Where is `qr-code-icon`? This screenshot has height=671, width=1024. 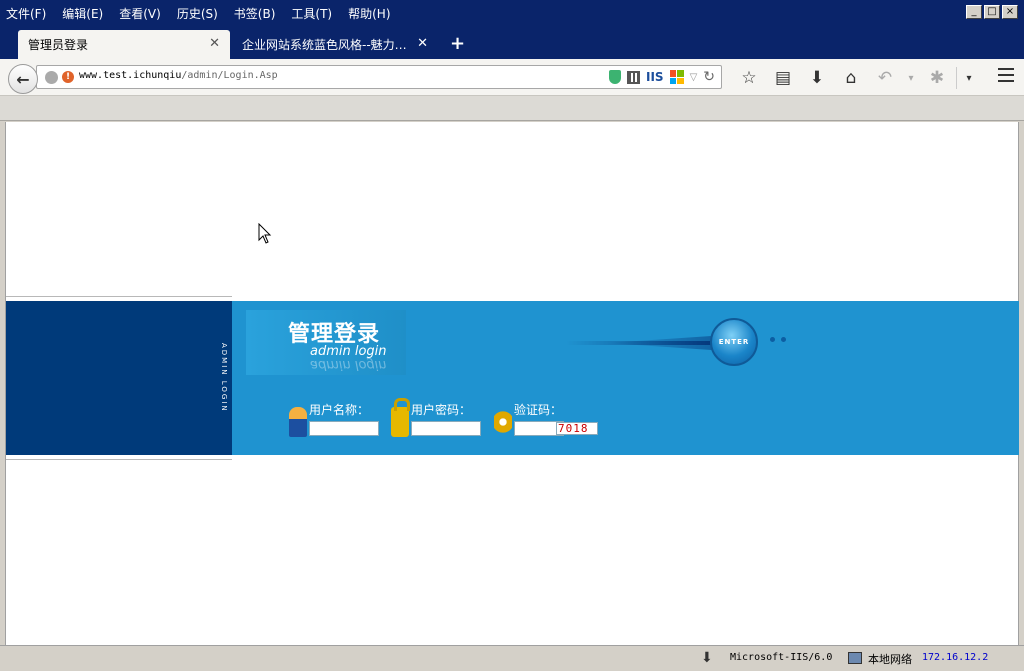 qr-code-icon is located at coordinates (633, 77).